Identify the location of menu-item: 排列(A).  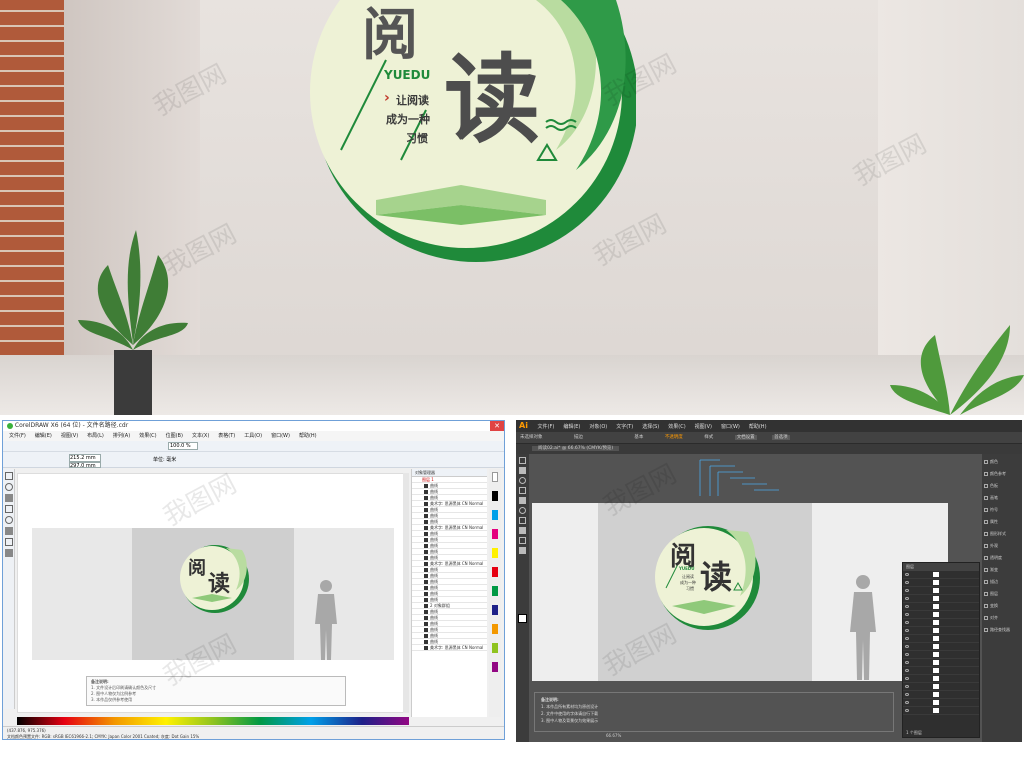
(121, 436).